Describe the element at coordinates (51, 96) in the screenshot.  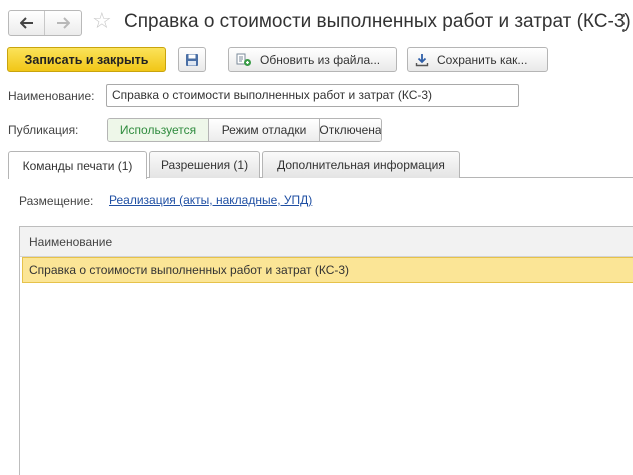
I see `name-label: Наименование:` at that location.